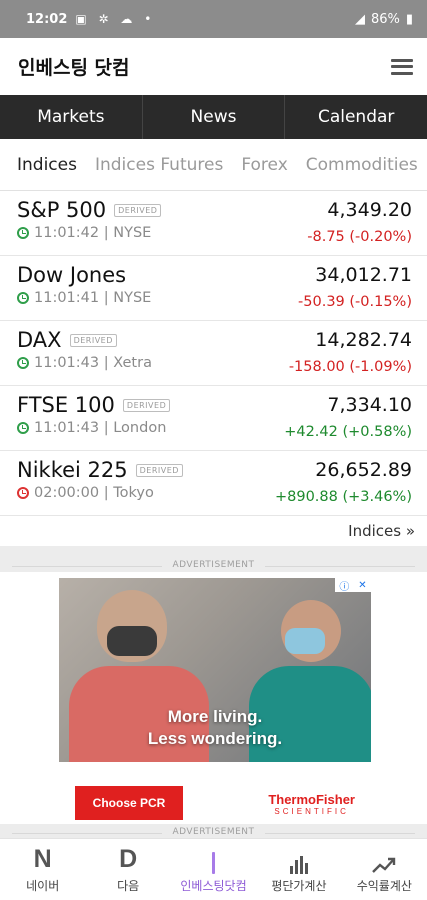  I want to click on index-change: +890.88 (+3.46%), so click(343, 497).